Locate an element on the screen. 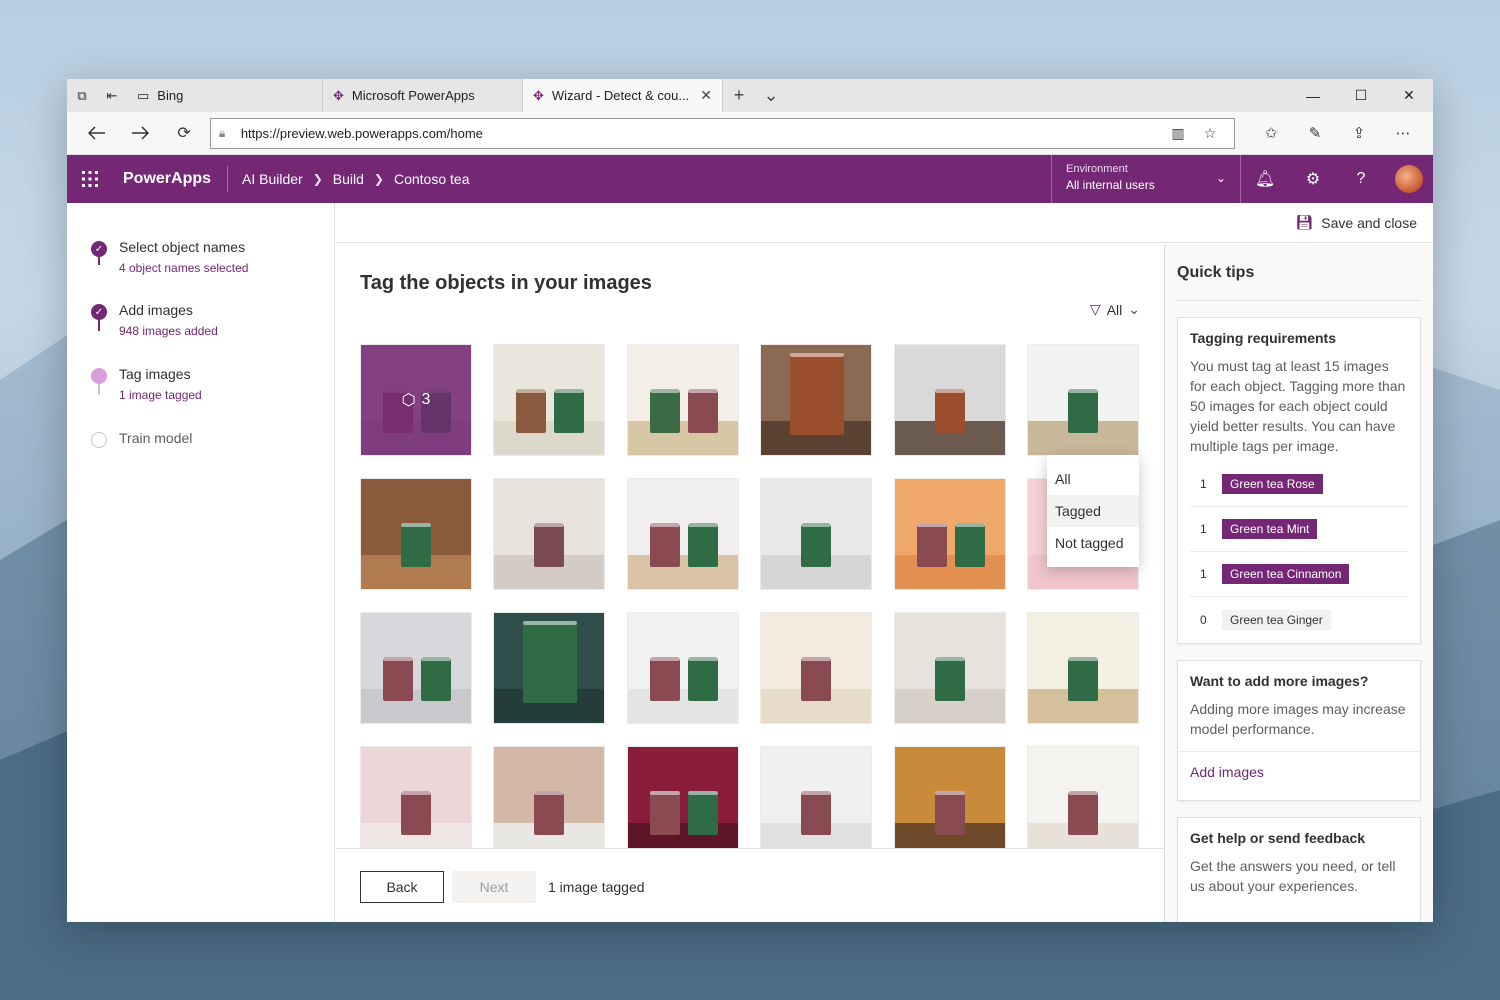 The width and height of the screenshot is (1500, 1000). pen-icon: ✎ is located at coordinates (1315, 133).